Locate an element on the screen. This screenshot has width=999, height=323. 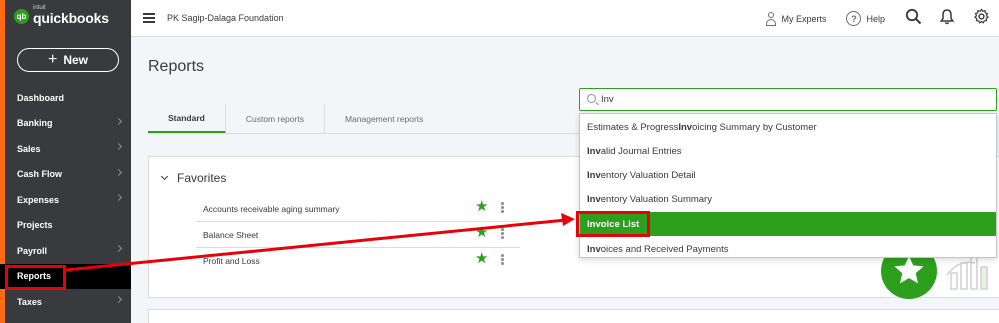
sidebar-item-reports: Reports is located at coordinates (65, 276).